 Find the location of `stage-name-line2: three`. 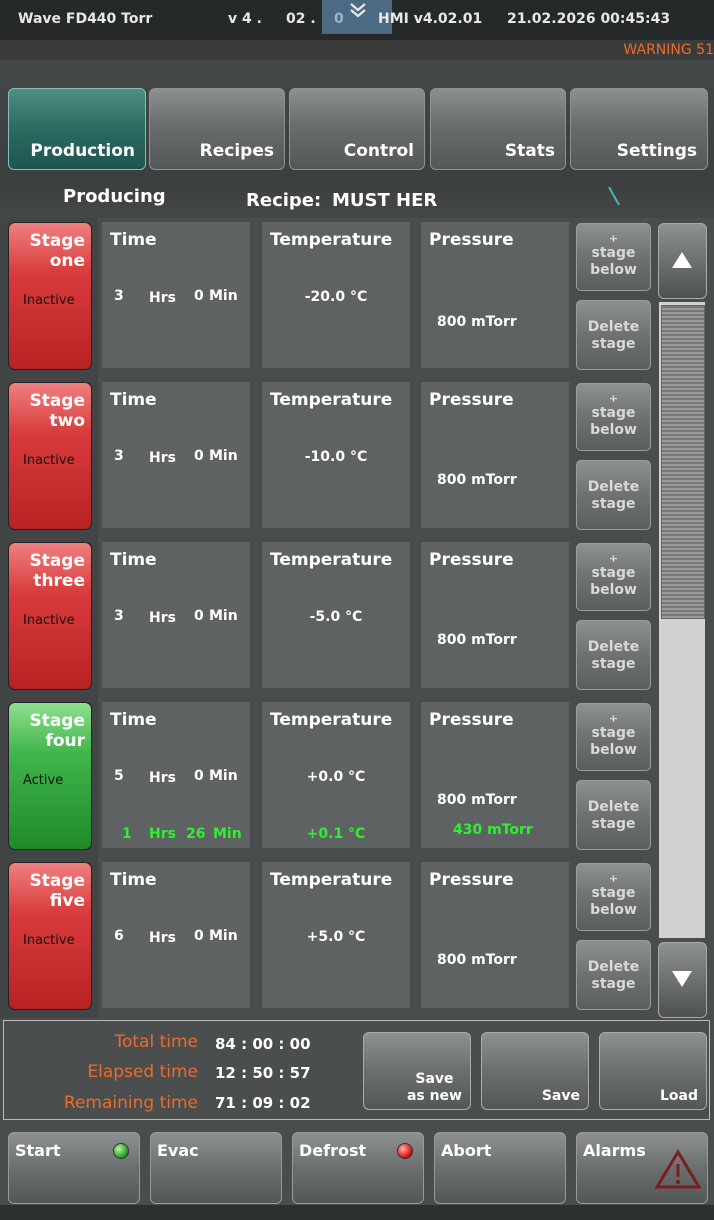

stage-name-line2: three is located at coordinates (59, 581).